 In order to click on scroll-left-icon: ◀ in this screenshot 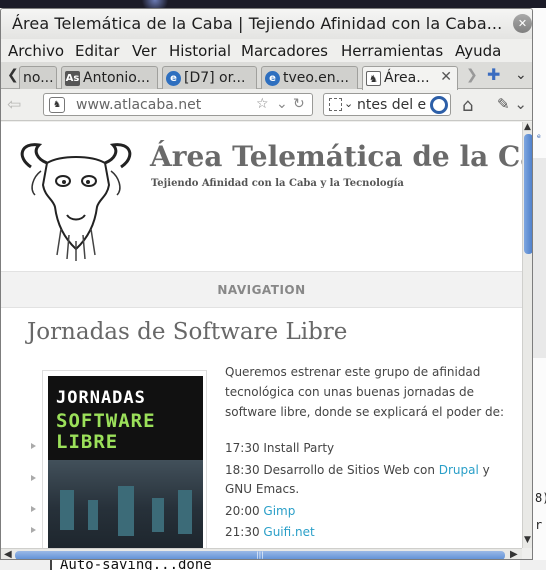, I will do `click(8, 554)`.